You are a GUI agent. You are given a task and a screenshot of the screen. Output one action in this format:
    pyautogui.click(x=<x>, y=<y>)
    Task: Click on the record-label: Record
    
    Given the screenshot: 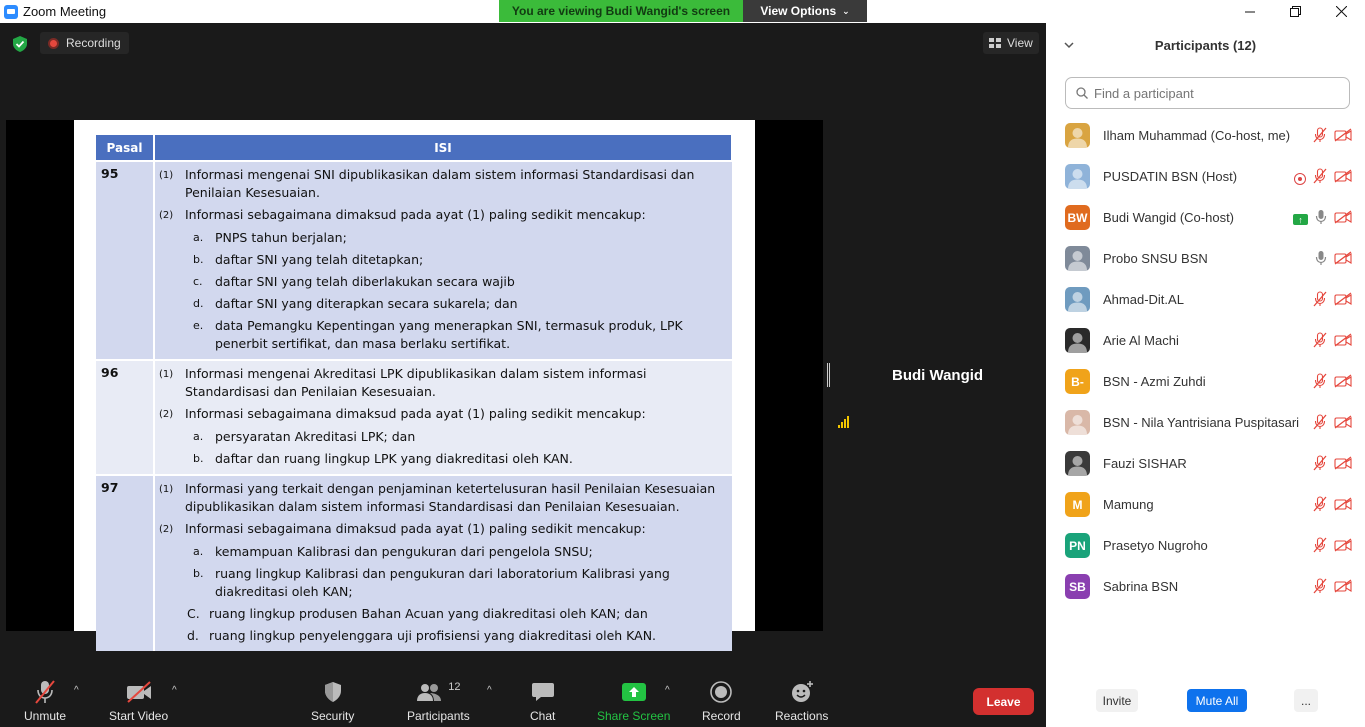 What is the action you would take?
    pyautogui.click(x=721, y=716)
    